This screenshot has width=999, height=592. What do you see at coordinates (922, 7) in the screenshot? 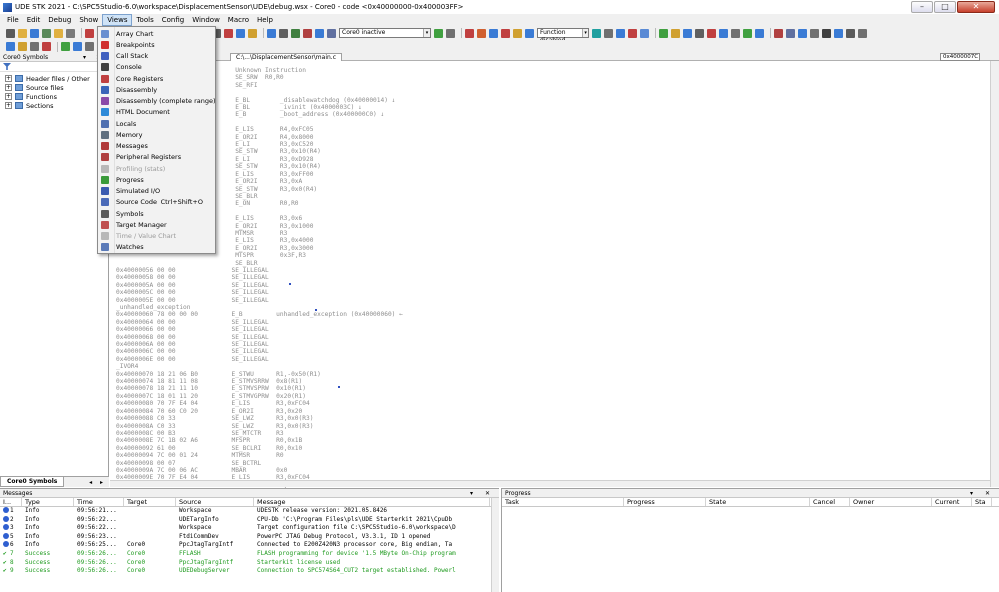
I see `minimize-button: –` at bounding box center [922, 7].